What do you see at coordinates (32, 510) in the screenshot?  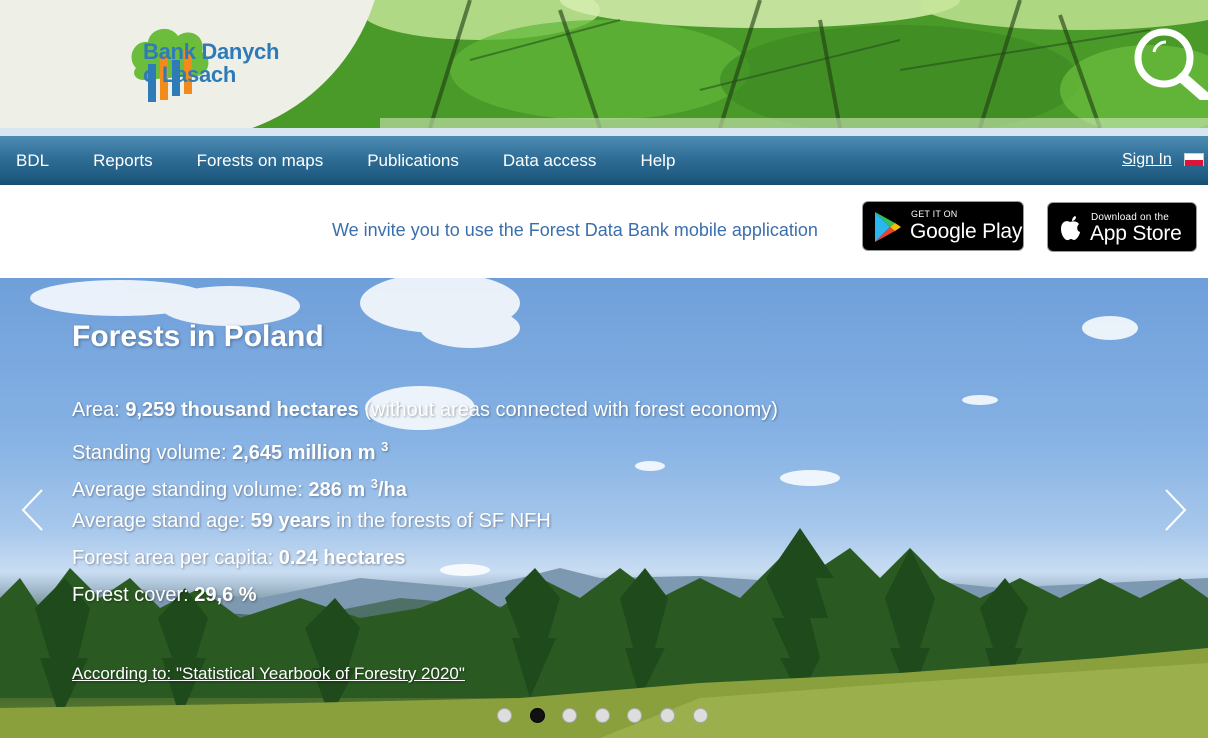 I see `chevron-left-icon` at bounding box center [32, 510].